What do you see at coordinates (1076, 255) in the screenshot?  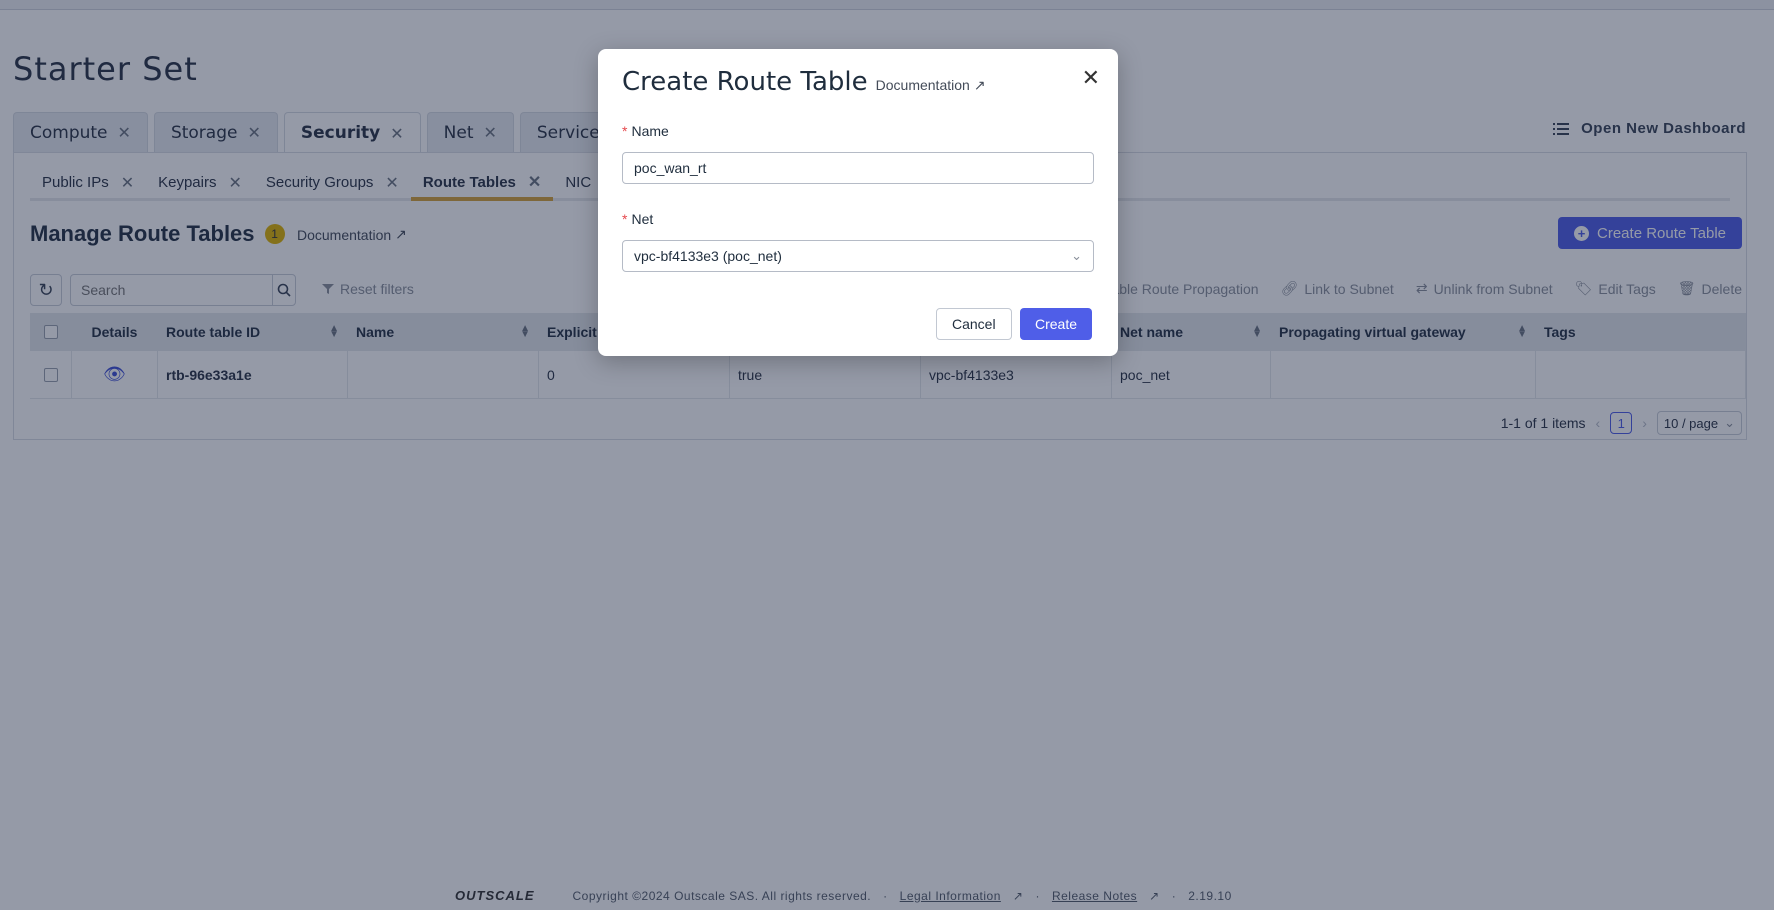 I see `chevron-down-icon: ⌄` at bounding box center [1076, 255].